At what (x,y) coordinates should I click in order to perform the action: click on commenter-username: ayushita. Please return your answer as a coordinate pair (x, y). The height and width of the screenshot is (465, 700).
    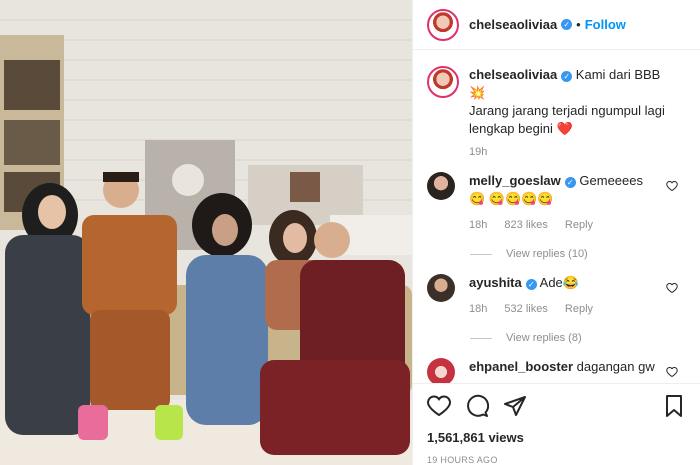
    Looking at the image, I should click on (495, 282).